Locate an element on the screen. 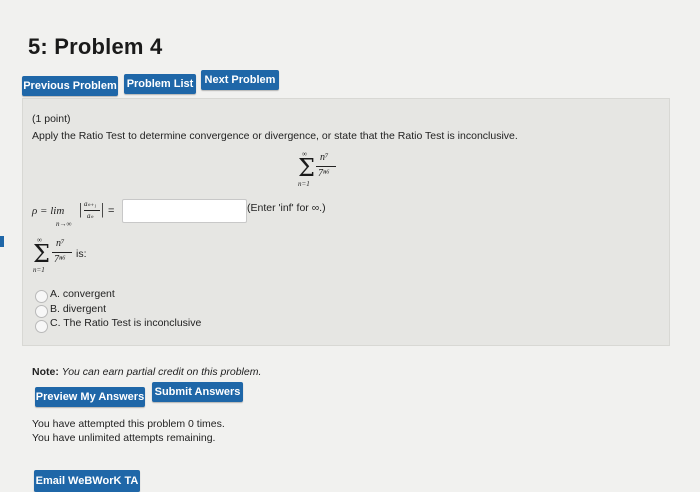  attempts-remaining: You have unlimited attempts remaining. is located at coordinates (124, 438).